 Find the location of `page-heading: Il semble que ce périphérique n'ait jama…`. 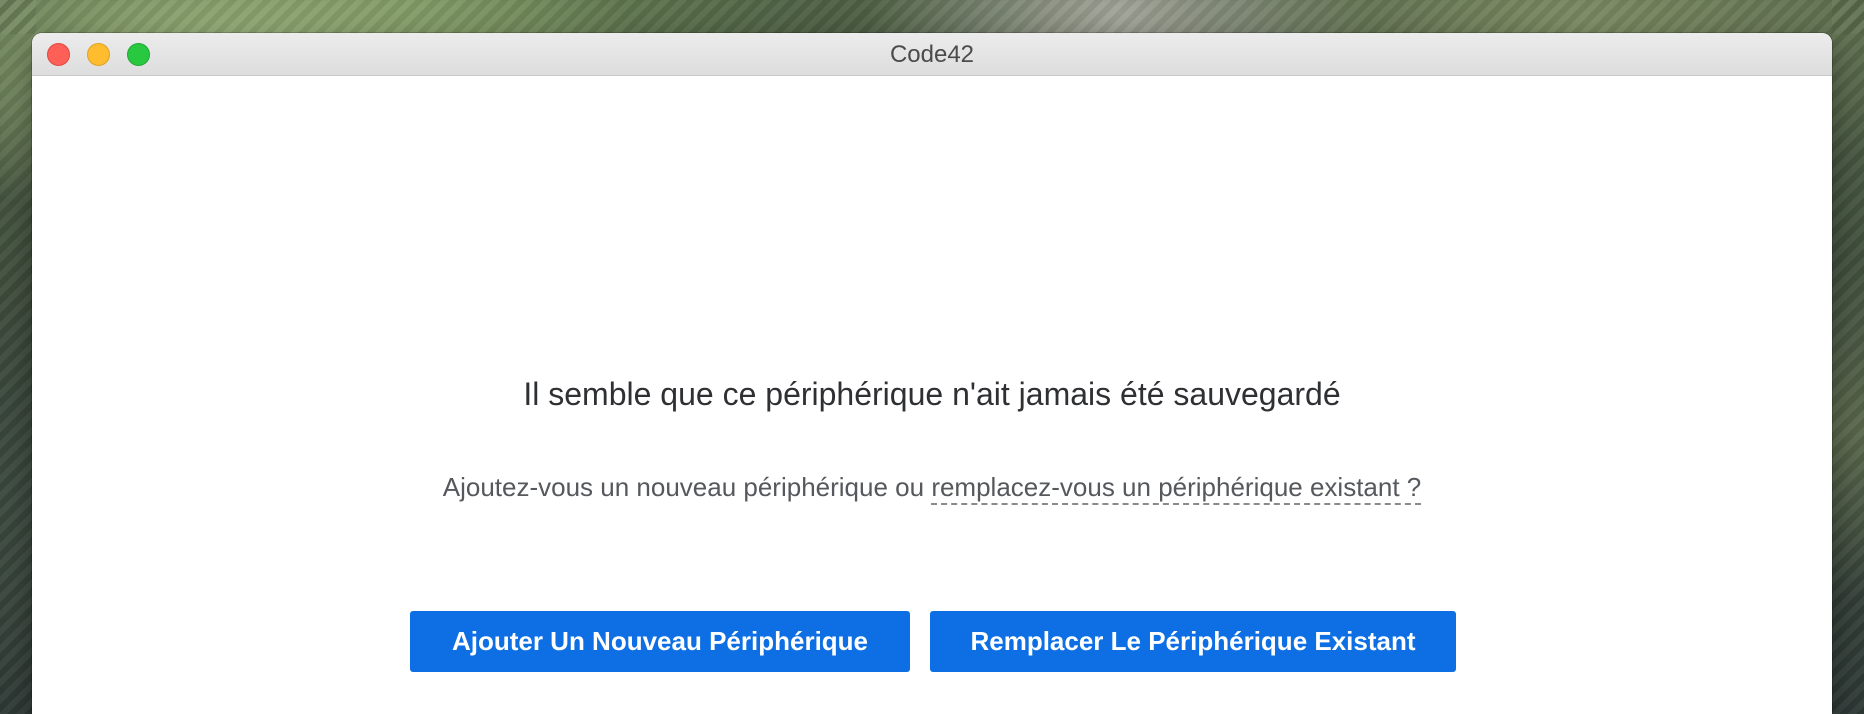

page-heading: Il semble que ce périphérique n'ait jama… is located at coordinates (932, 394).